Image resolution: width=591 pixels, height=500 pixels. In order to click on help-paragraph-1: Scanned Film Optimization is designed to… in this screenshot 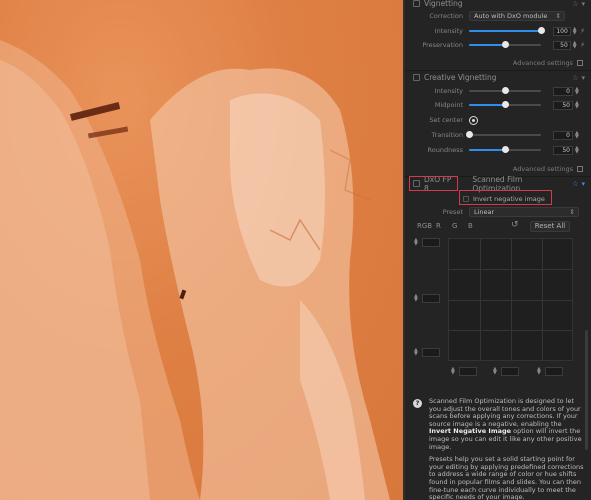, I will do `click(505, 424)`.